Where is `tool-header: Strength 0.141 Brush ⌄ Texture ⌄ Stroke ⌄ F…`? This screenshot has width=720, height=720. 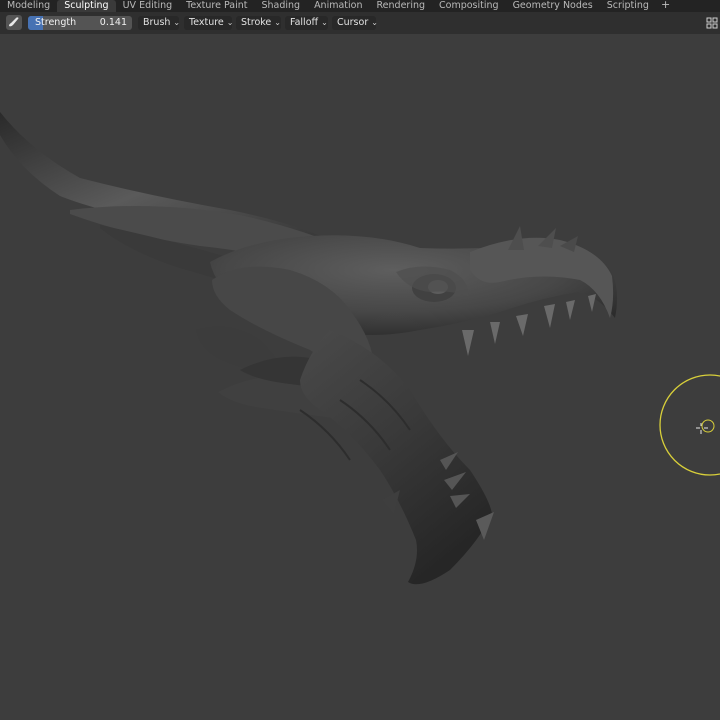
tool-header: Strength 0.141 Brush ⌄ Texture ⌄ Stroke ⌄ F… is located at coordinates (360, 23).